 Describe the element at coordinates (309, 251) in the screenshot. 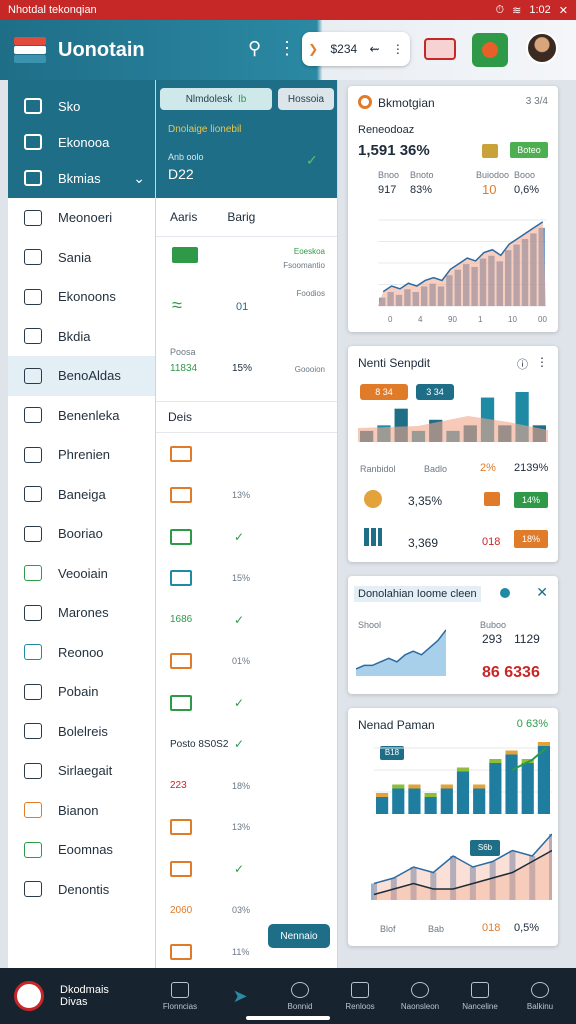

I see `row-label: Eoeskoa` at that location.